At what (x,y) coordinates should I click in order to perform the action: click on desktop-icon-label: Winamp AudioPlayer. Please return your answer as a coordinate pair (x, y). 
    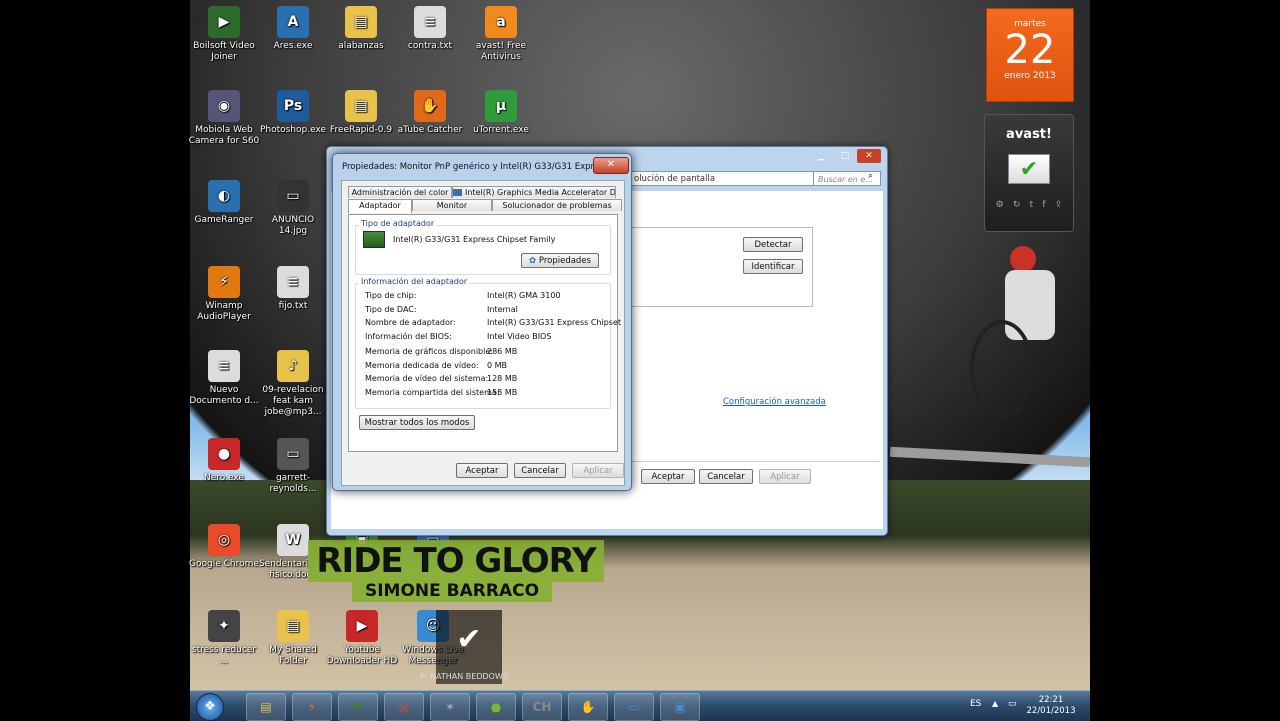
    Looking at the image, I should click on (224, 311).